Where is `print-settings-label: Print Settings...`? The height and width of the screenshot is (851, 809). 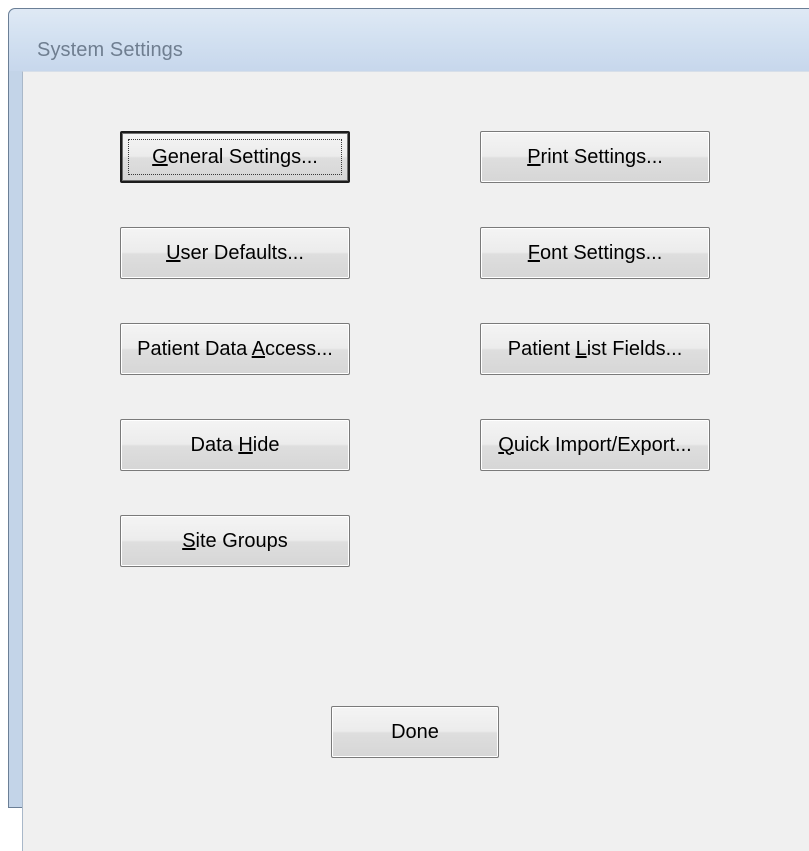
print-settings-label: Print Settings... is located at coordinates (595, 156).